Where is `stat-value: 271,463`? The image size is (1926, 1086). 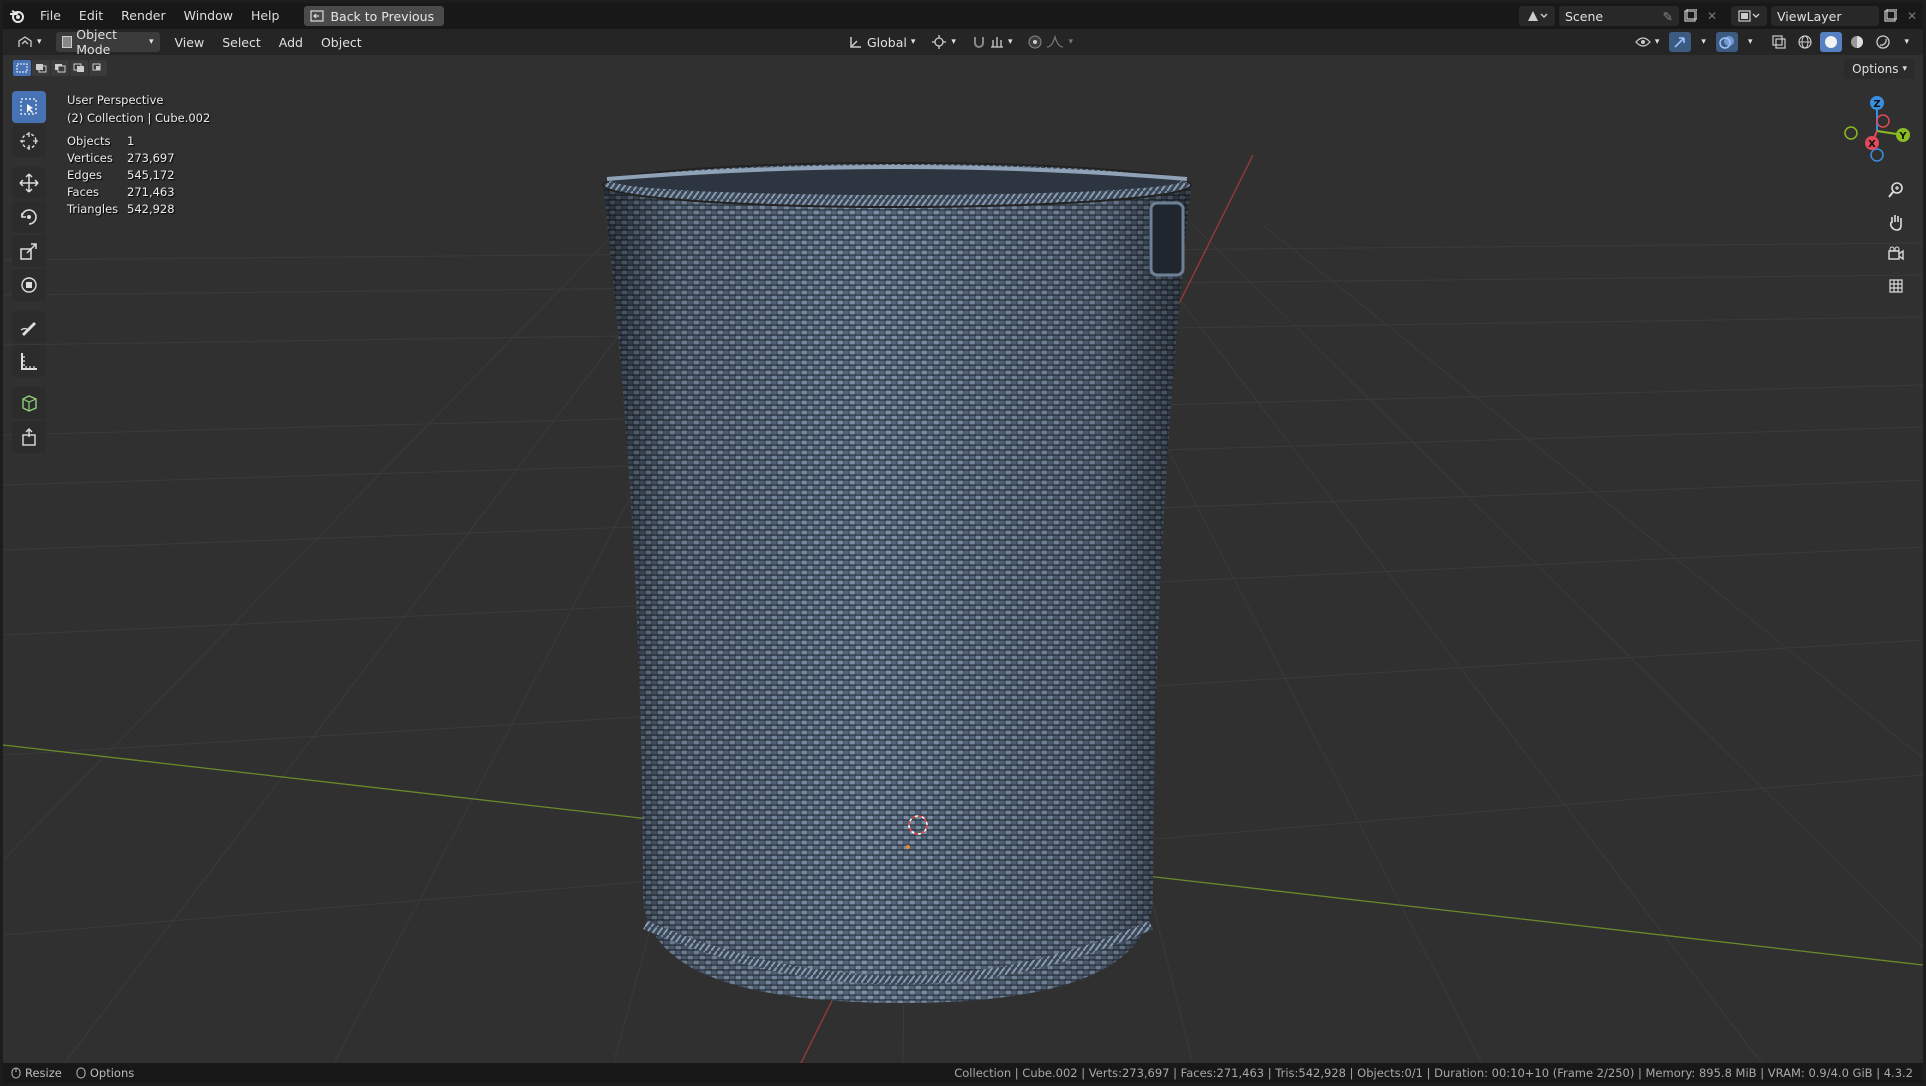 stat-value: 271,463 is located at coordinates (151, 192).